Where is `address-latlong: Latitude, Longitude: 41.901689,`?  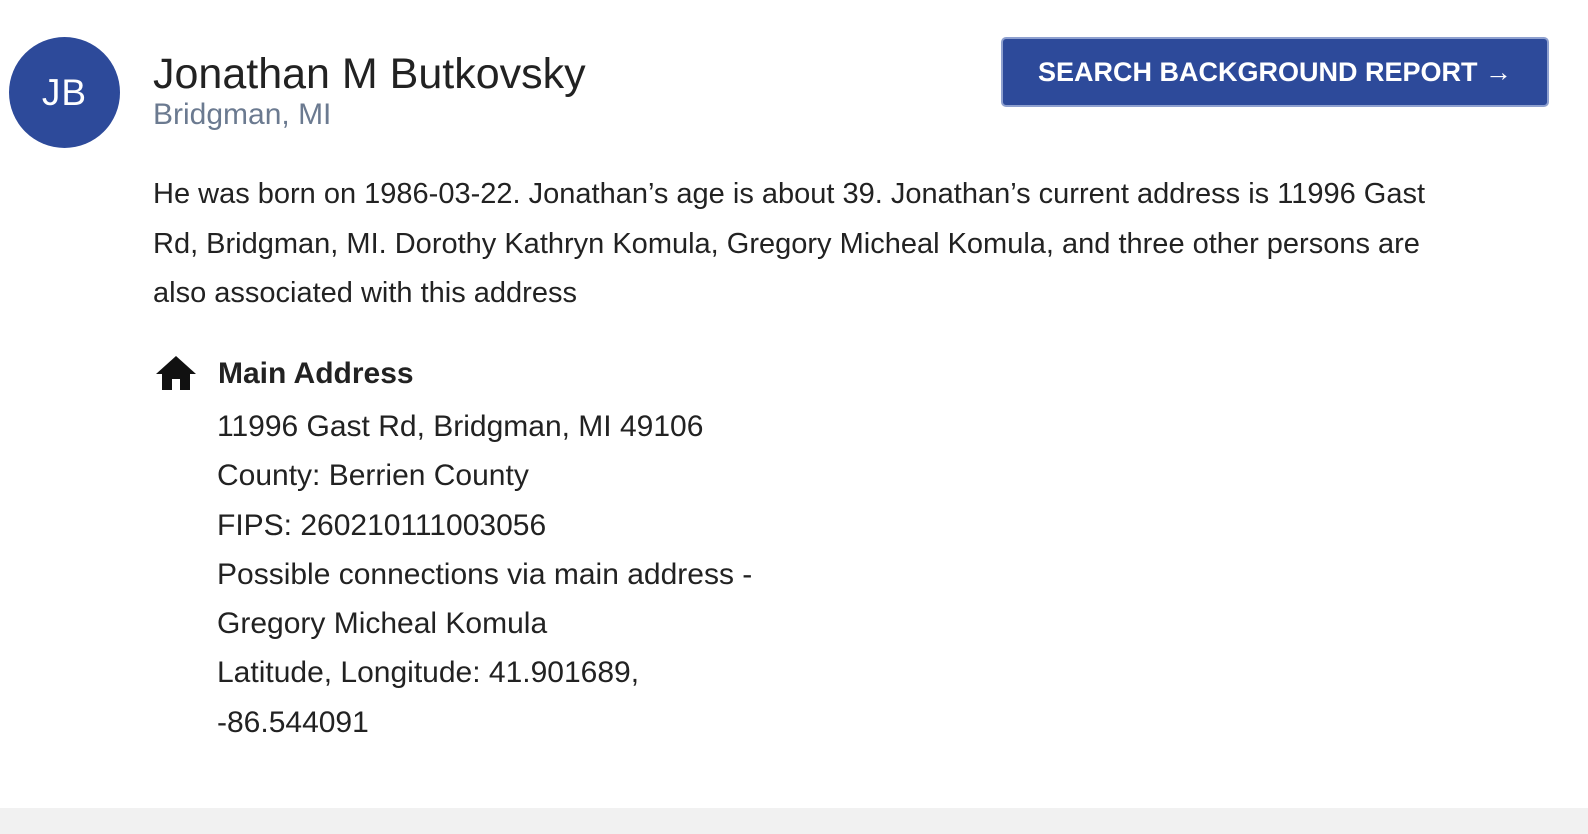 address-latlong: Latitude, Longitude: 41.901689, is located at coordinates (428, 673).